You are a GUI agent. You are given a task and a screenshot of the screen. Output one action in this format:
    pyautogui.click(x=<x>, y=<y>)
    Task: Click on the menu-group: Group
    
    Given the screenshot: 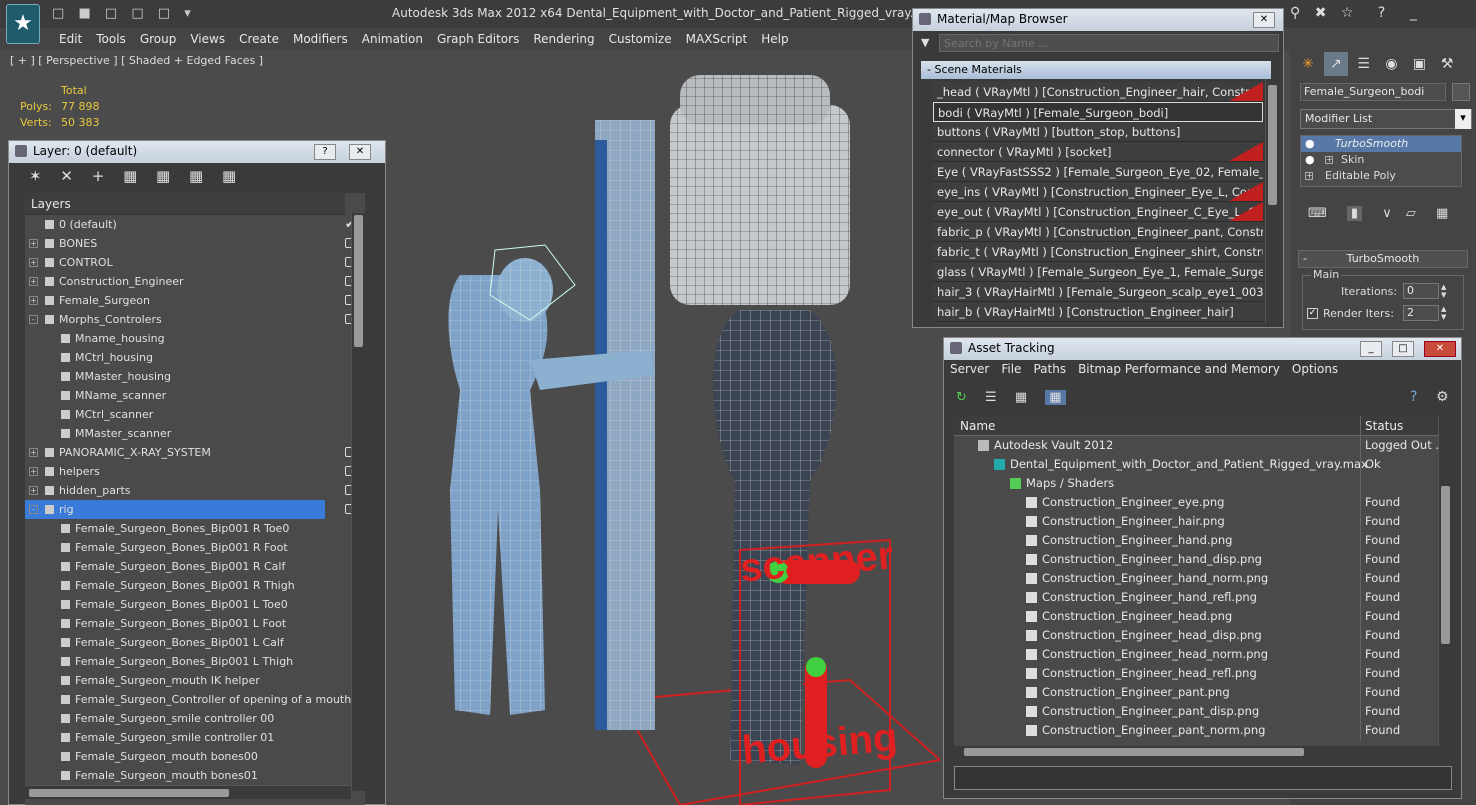 What is the action you would take?
    pyautogui.click(x=158, y=39)
    